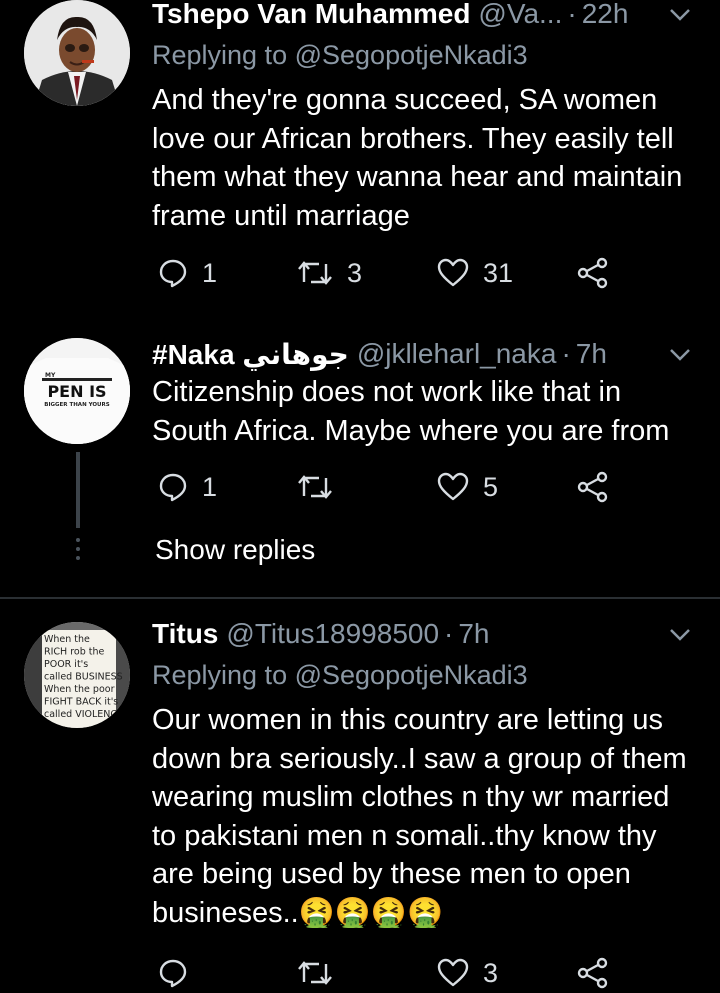 This screenshot has width=720, height=993. What do you see at coordinates (605, 15) in the screenshot?
I see `timestamp: 22h` at bounding box center [605, 15].